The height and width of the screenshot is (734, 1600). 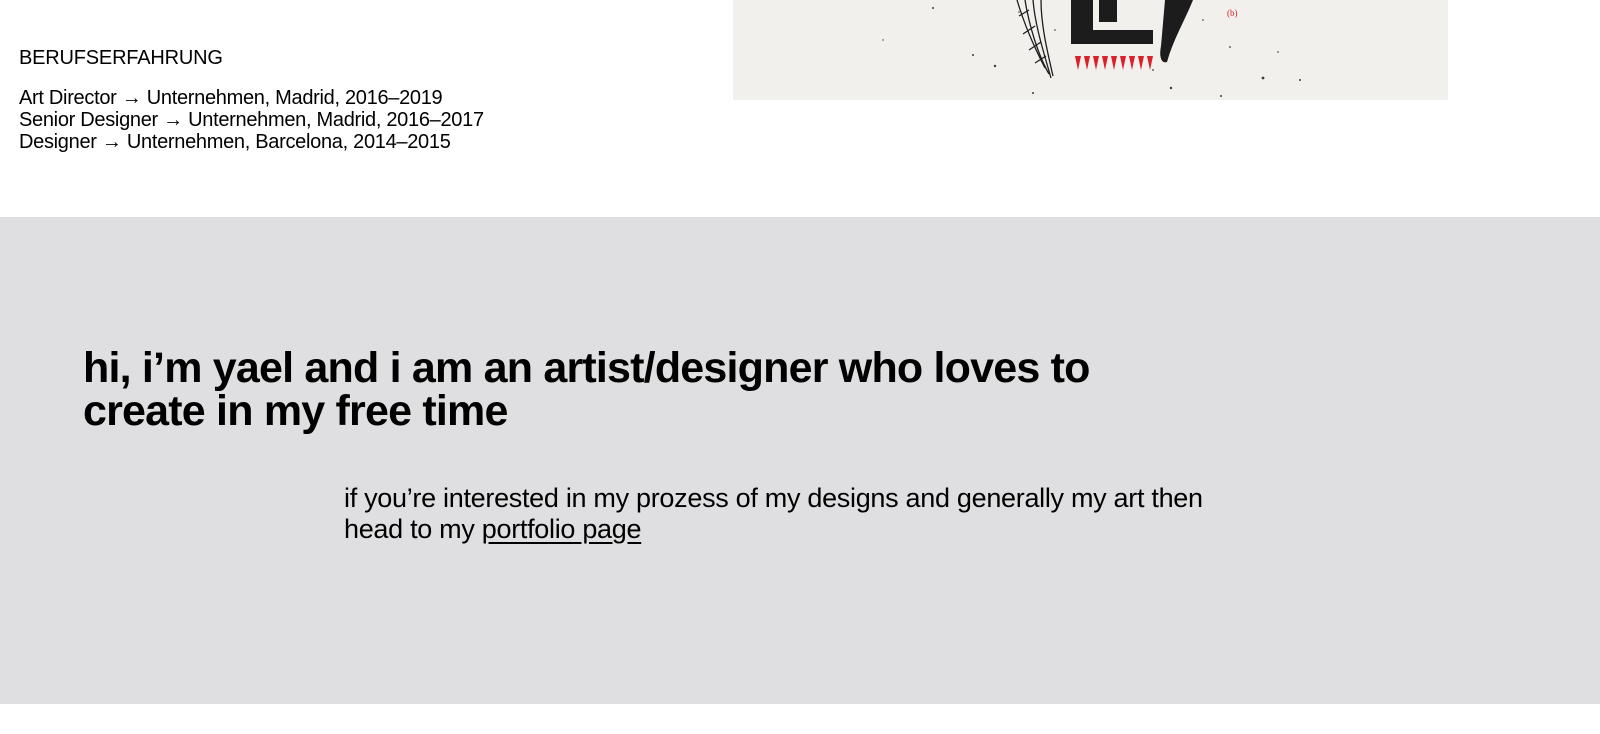 What do you see at coordinates (1114, 63) in the screenshot?
I see `artwork-red-teeth` at bounding box center [1114, 63].